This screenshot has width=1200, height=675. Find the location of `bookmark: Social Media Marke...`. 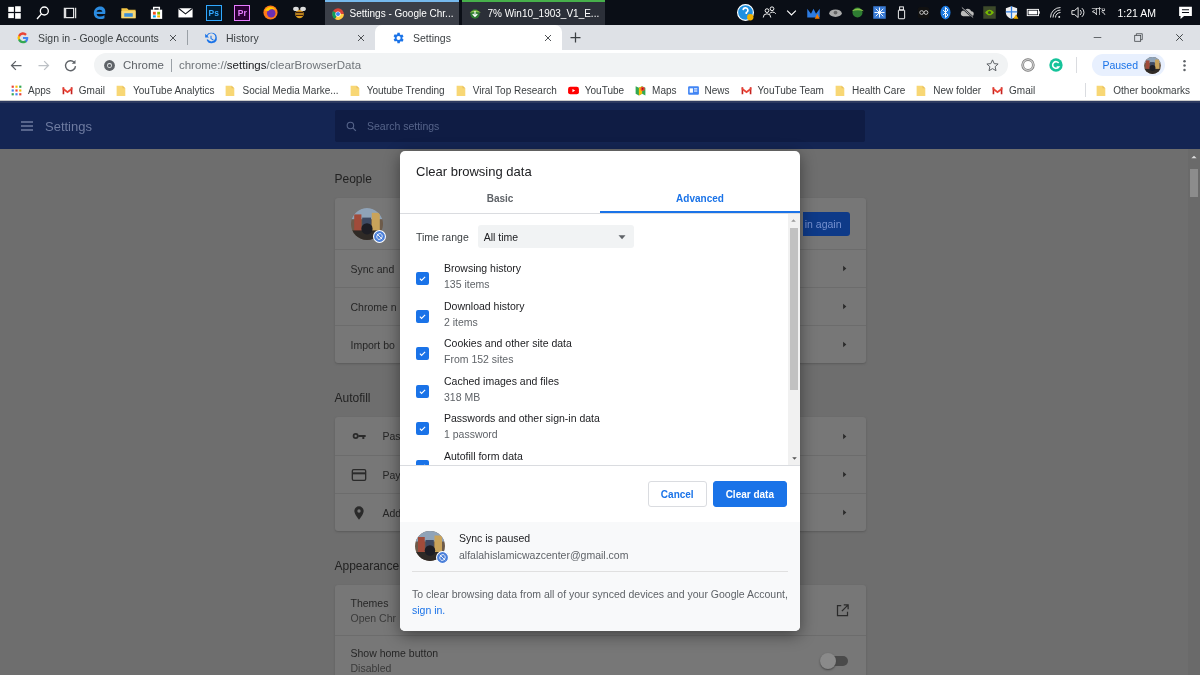

bookmark: Social Media Marke... is located at coordinates (281, 90).